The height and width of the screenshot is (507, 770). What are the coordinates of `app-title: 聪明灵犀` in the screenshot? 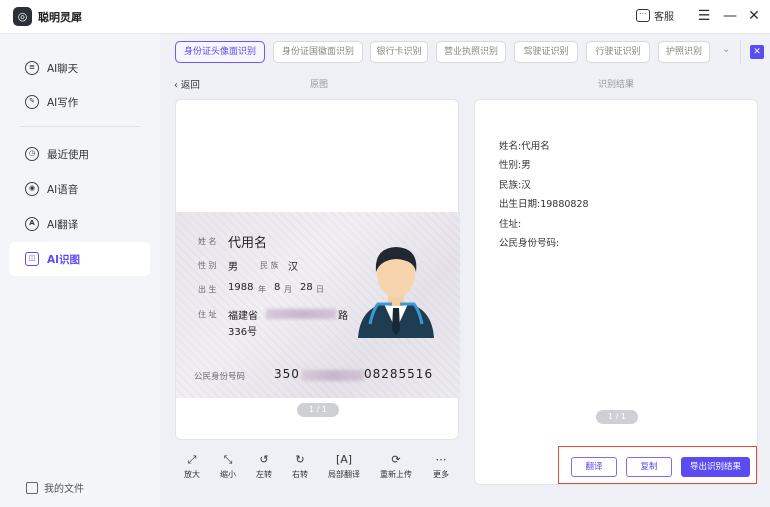 It's located at (60, 17).